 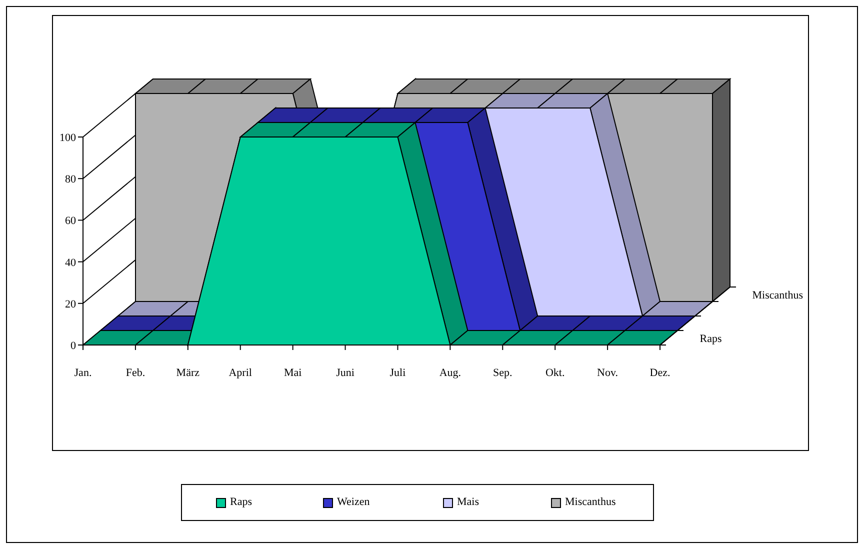 What do you see at coordinates (73, 346) in the screenshot?
I see `y-tick-label: 0` at bounding box center [73, 346].